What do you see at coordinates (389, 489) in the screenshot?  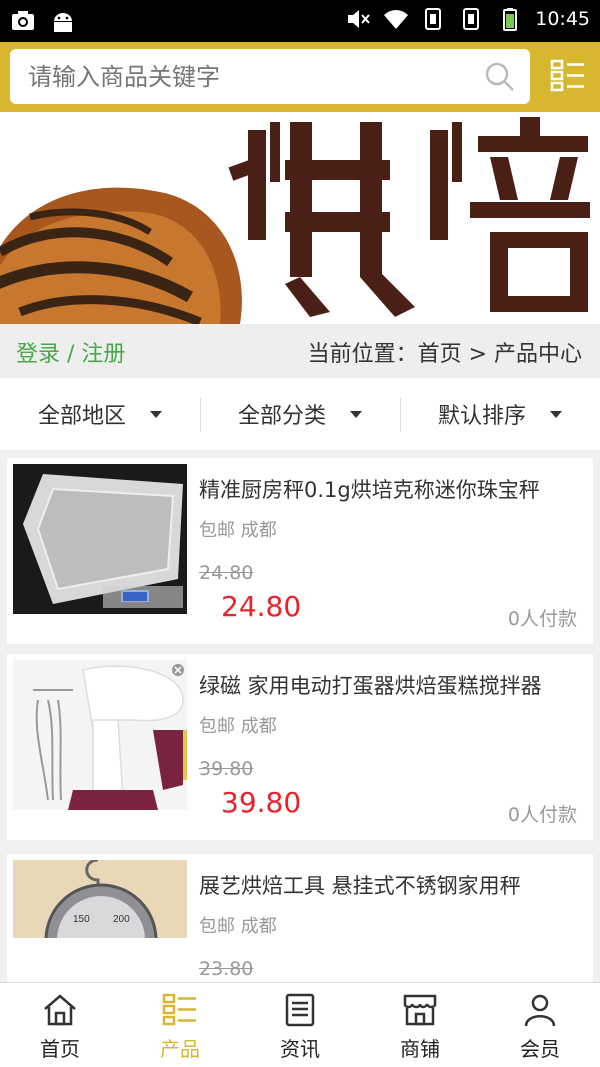 I see `product-title: 精准厨房秤0.1g烘培克称迷你珠宝秤` at bounding box center [389, 489].